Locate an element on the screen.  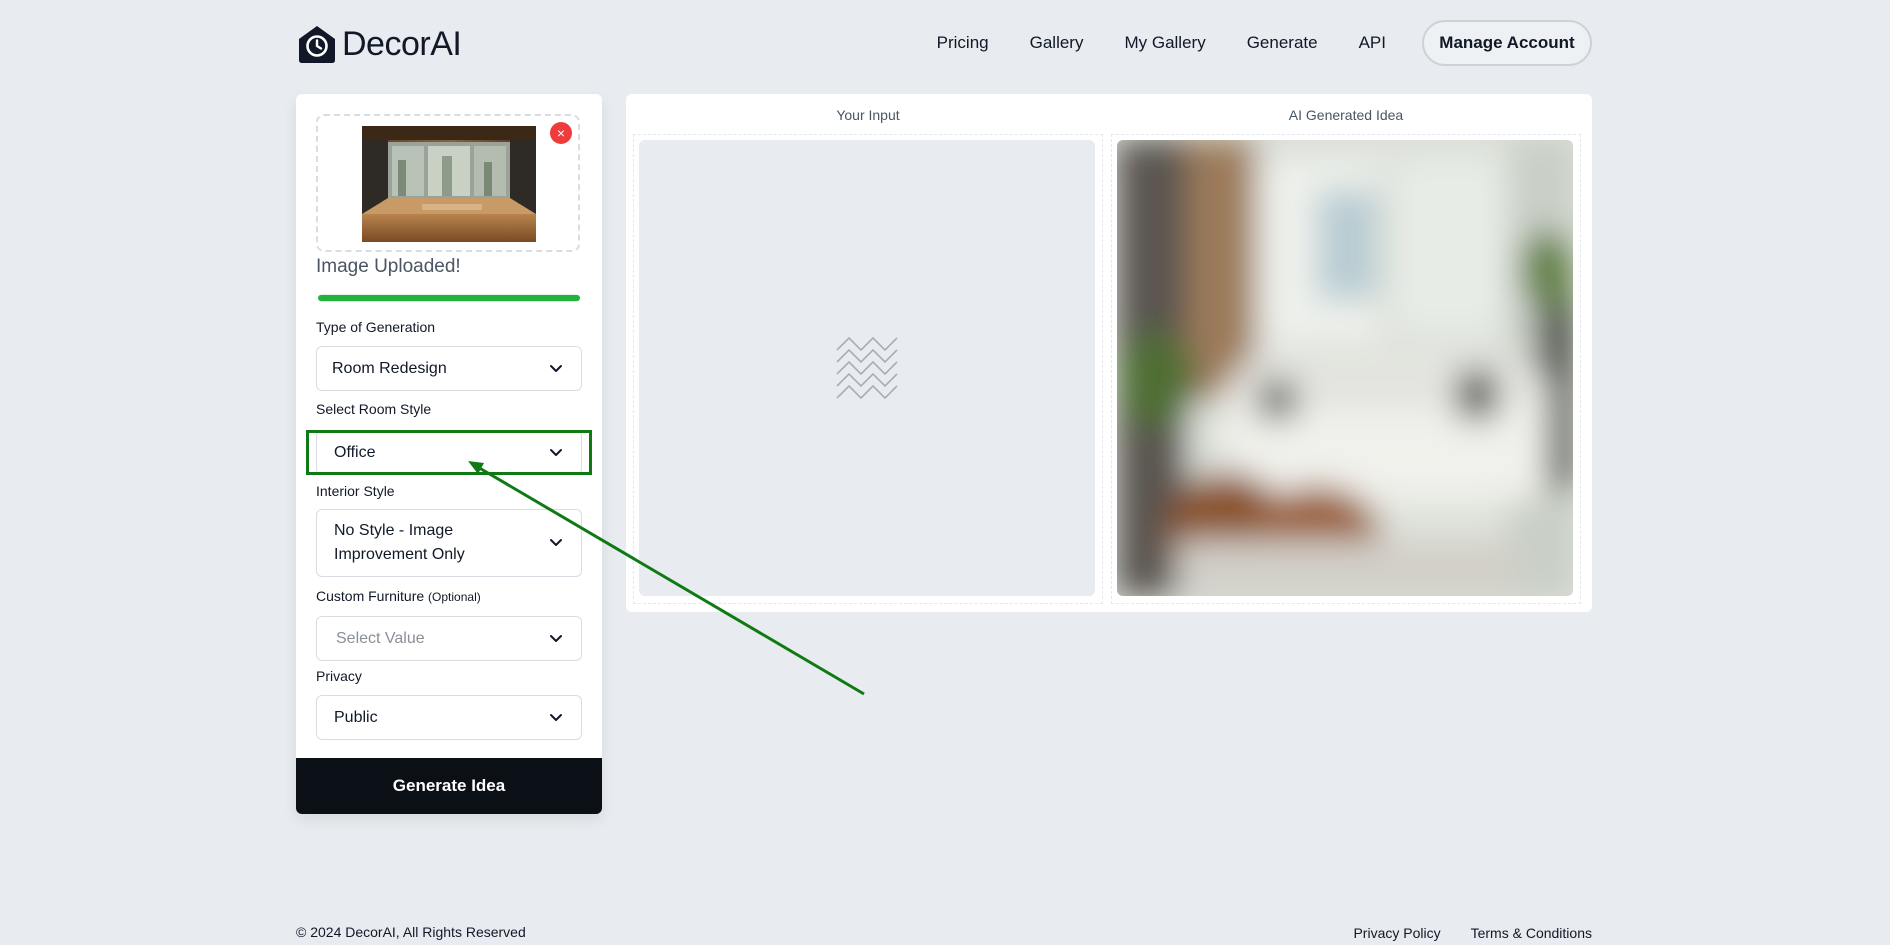
nav-api: API is located at coordinates (1372, 43).